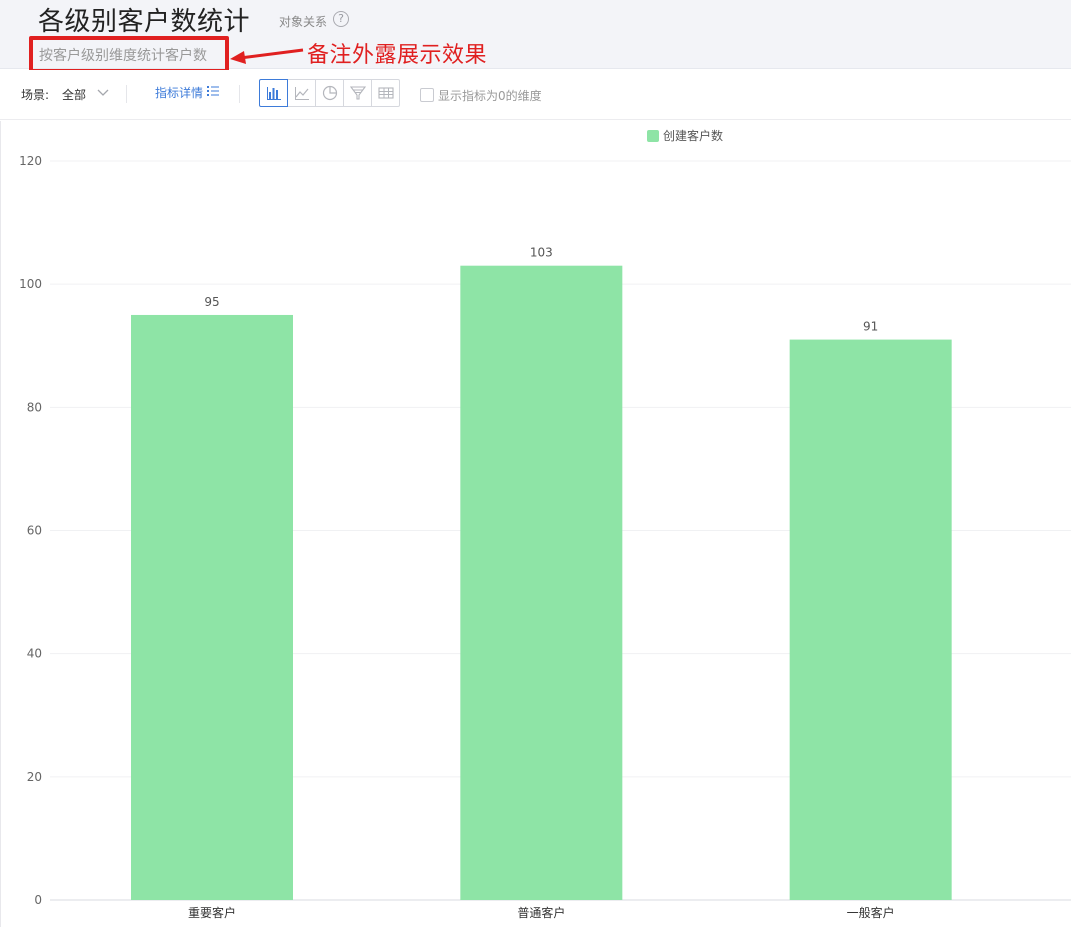 The width and height of the screenshot is (1071, 927). What do you see at coordinates (303, 21) in the screenshot?
I see `object-relation-link: 对象关系` at bounding box center [303, 21].